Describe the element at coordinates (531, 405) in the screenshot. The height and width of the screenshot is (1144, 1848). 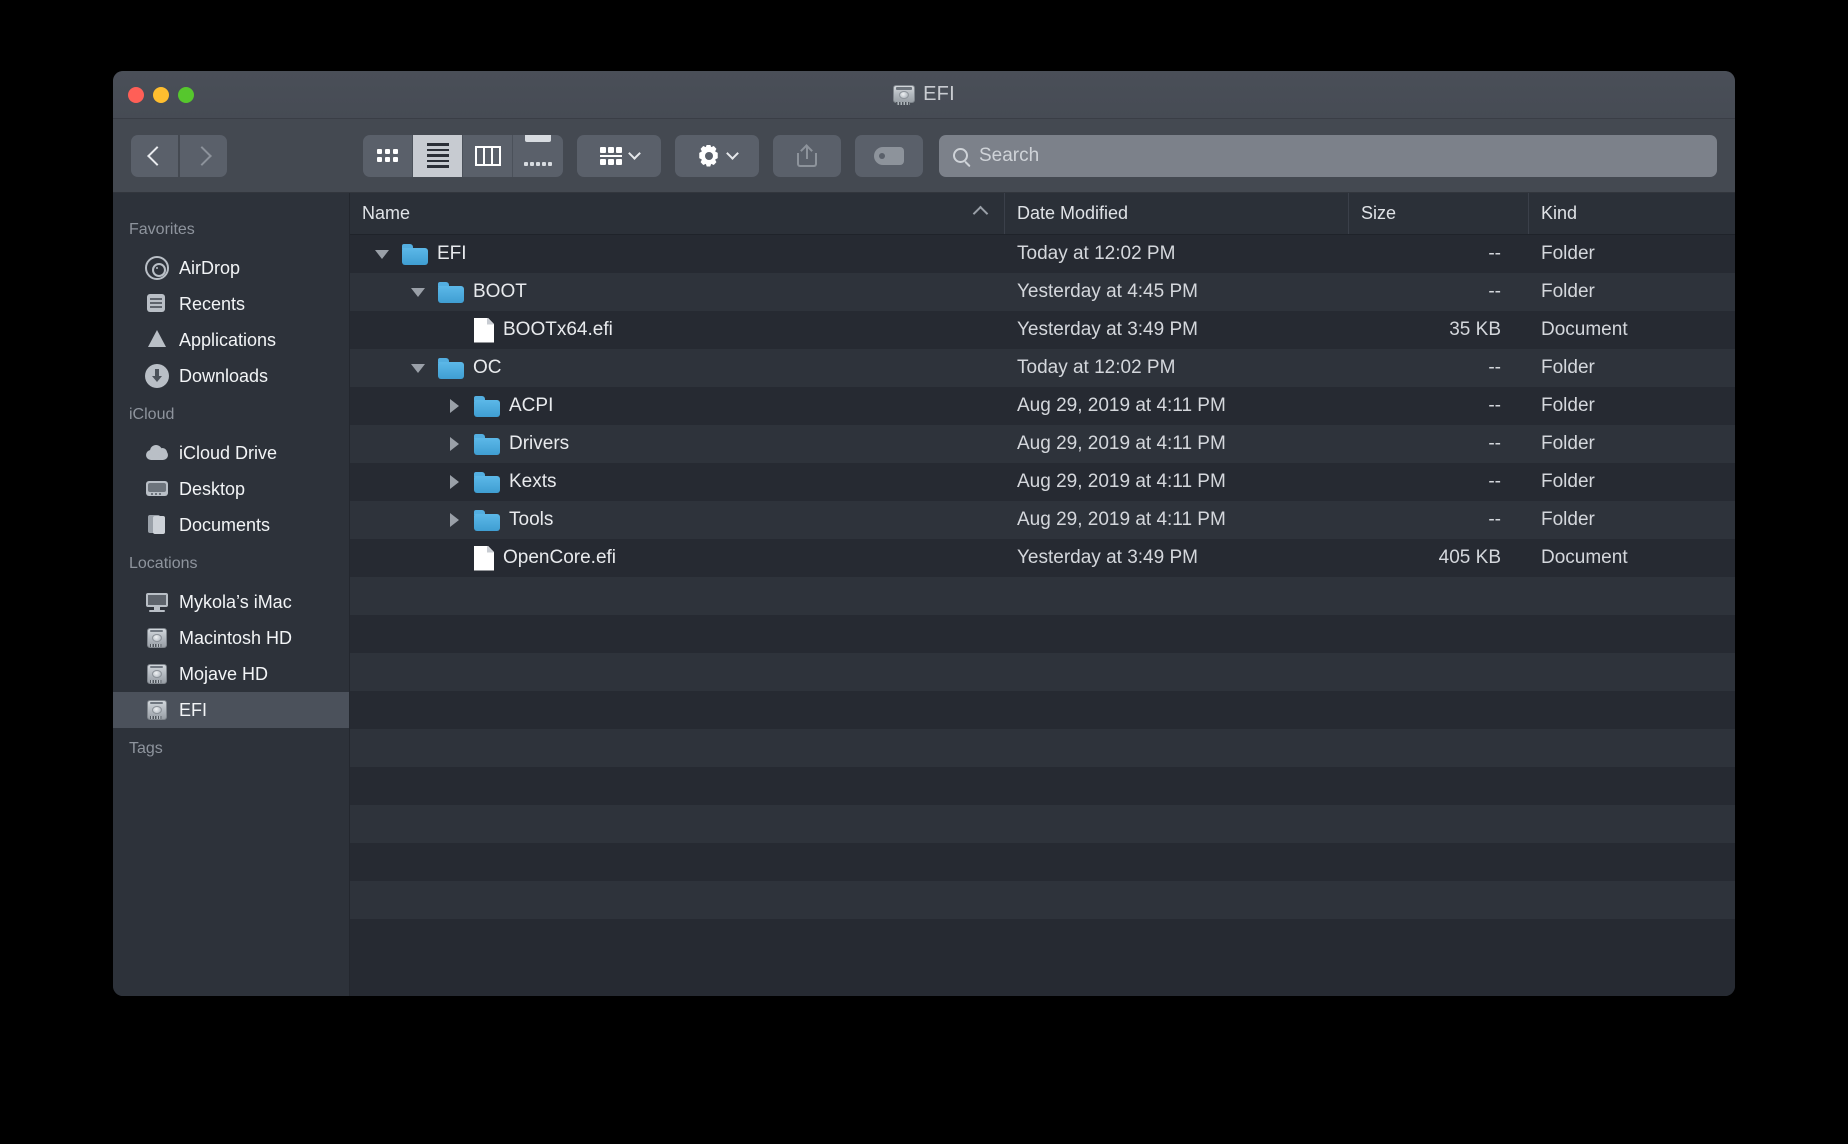
I see `file-name: ACPI` at that location.